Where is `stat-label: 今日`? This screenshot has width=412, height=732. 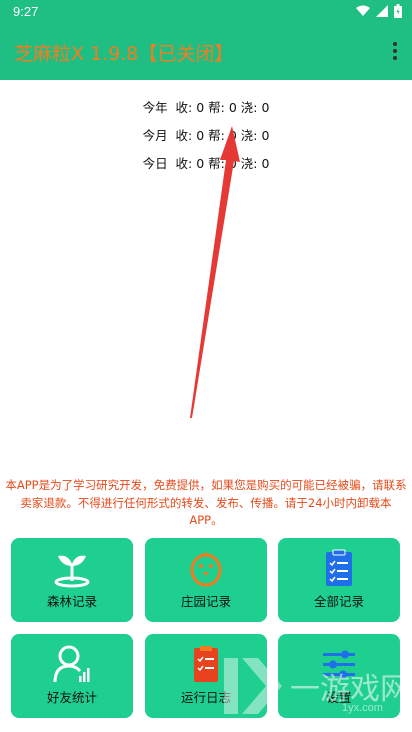 stat-label: 今日 is located at coordinates (155, 163).